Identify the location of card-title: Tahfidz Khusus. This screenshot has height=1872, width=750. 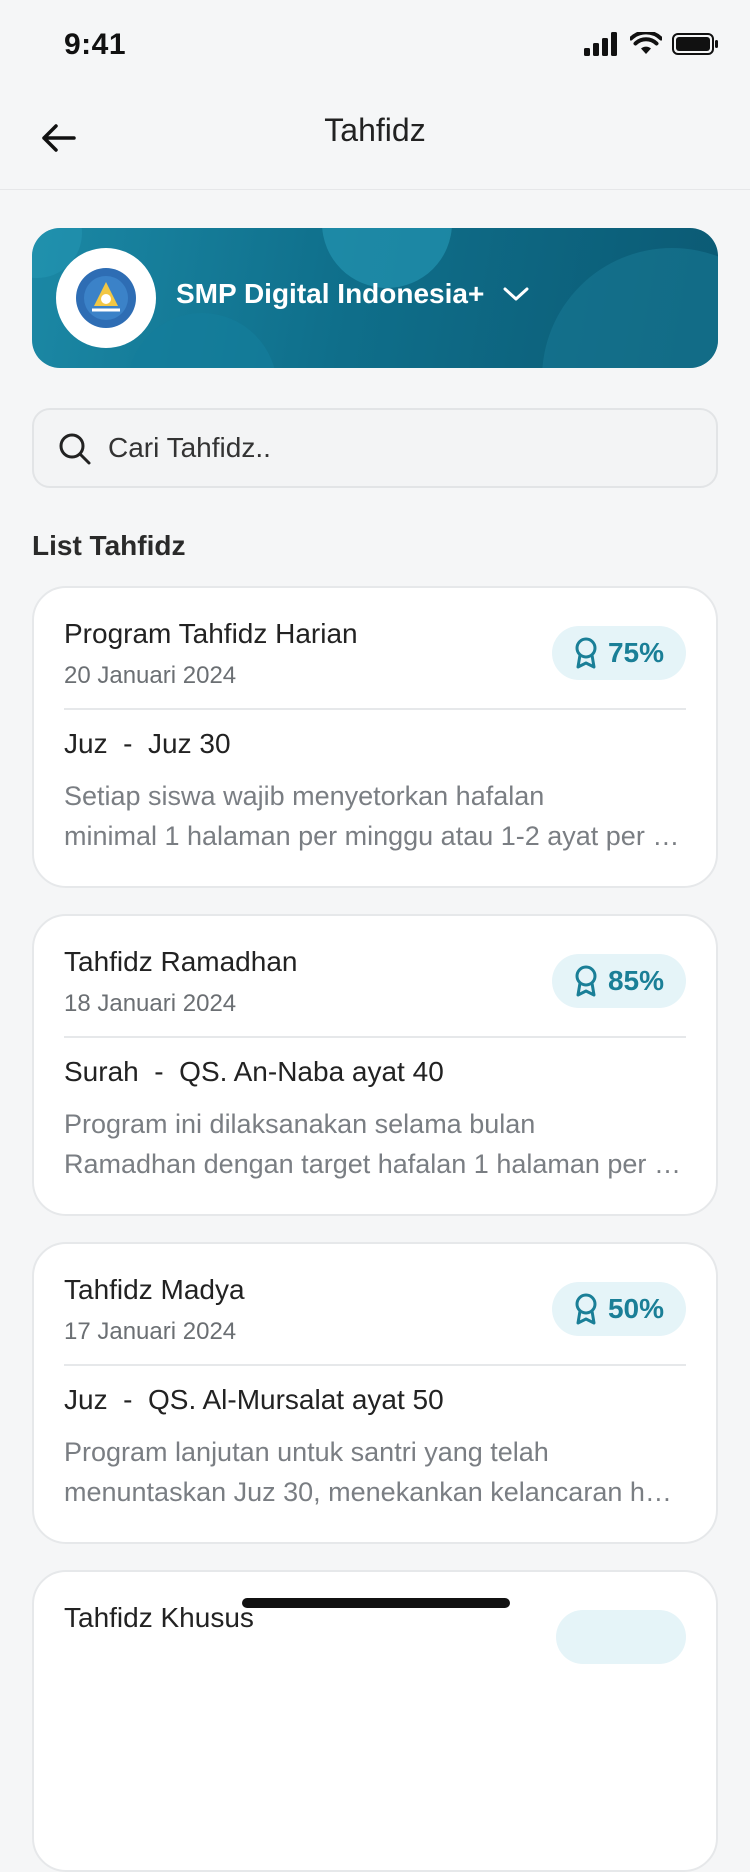
(159, 1617).